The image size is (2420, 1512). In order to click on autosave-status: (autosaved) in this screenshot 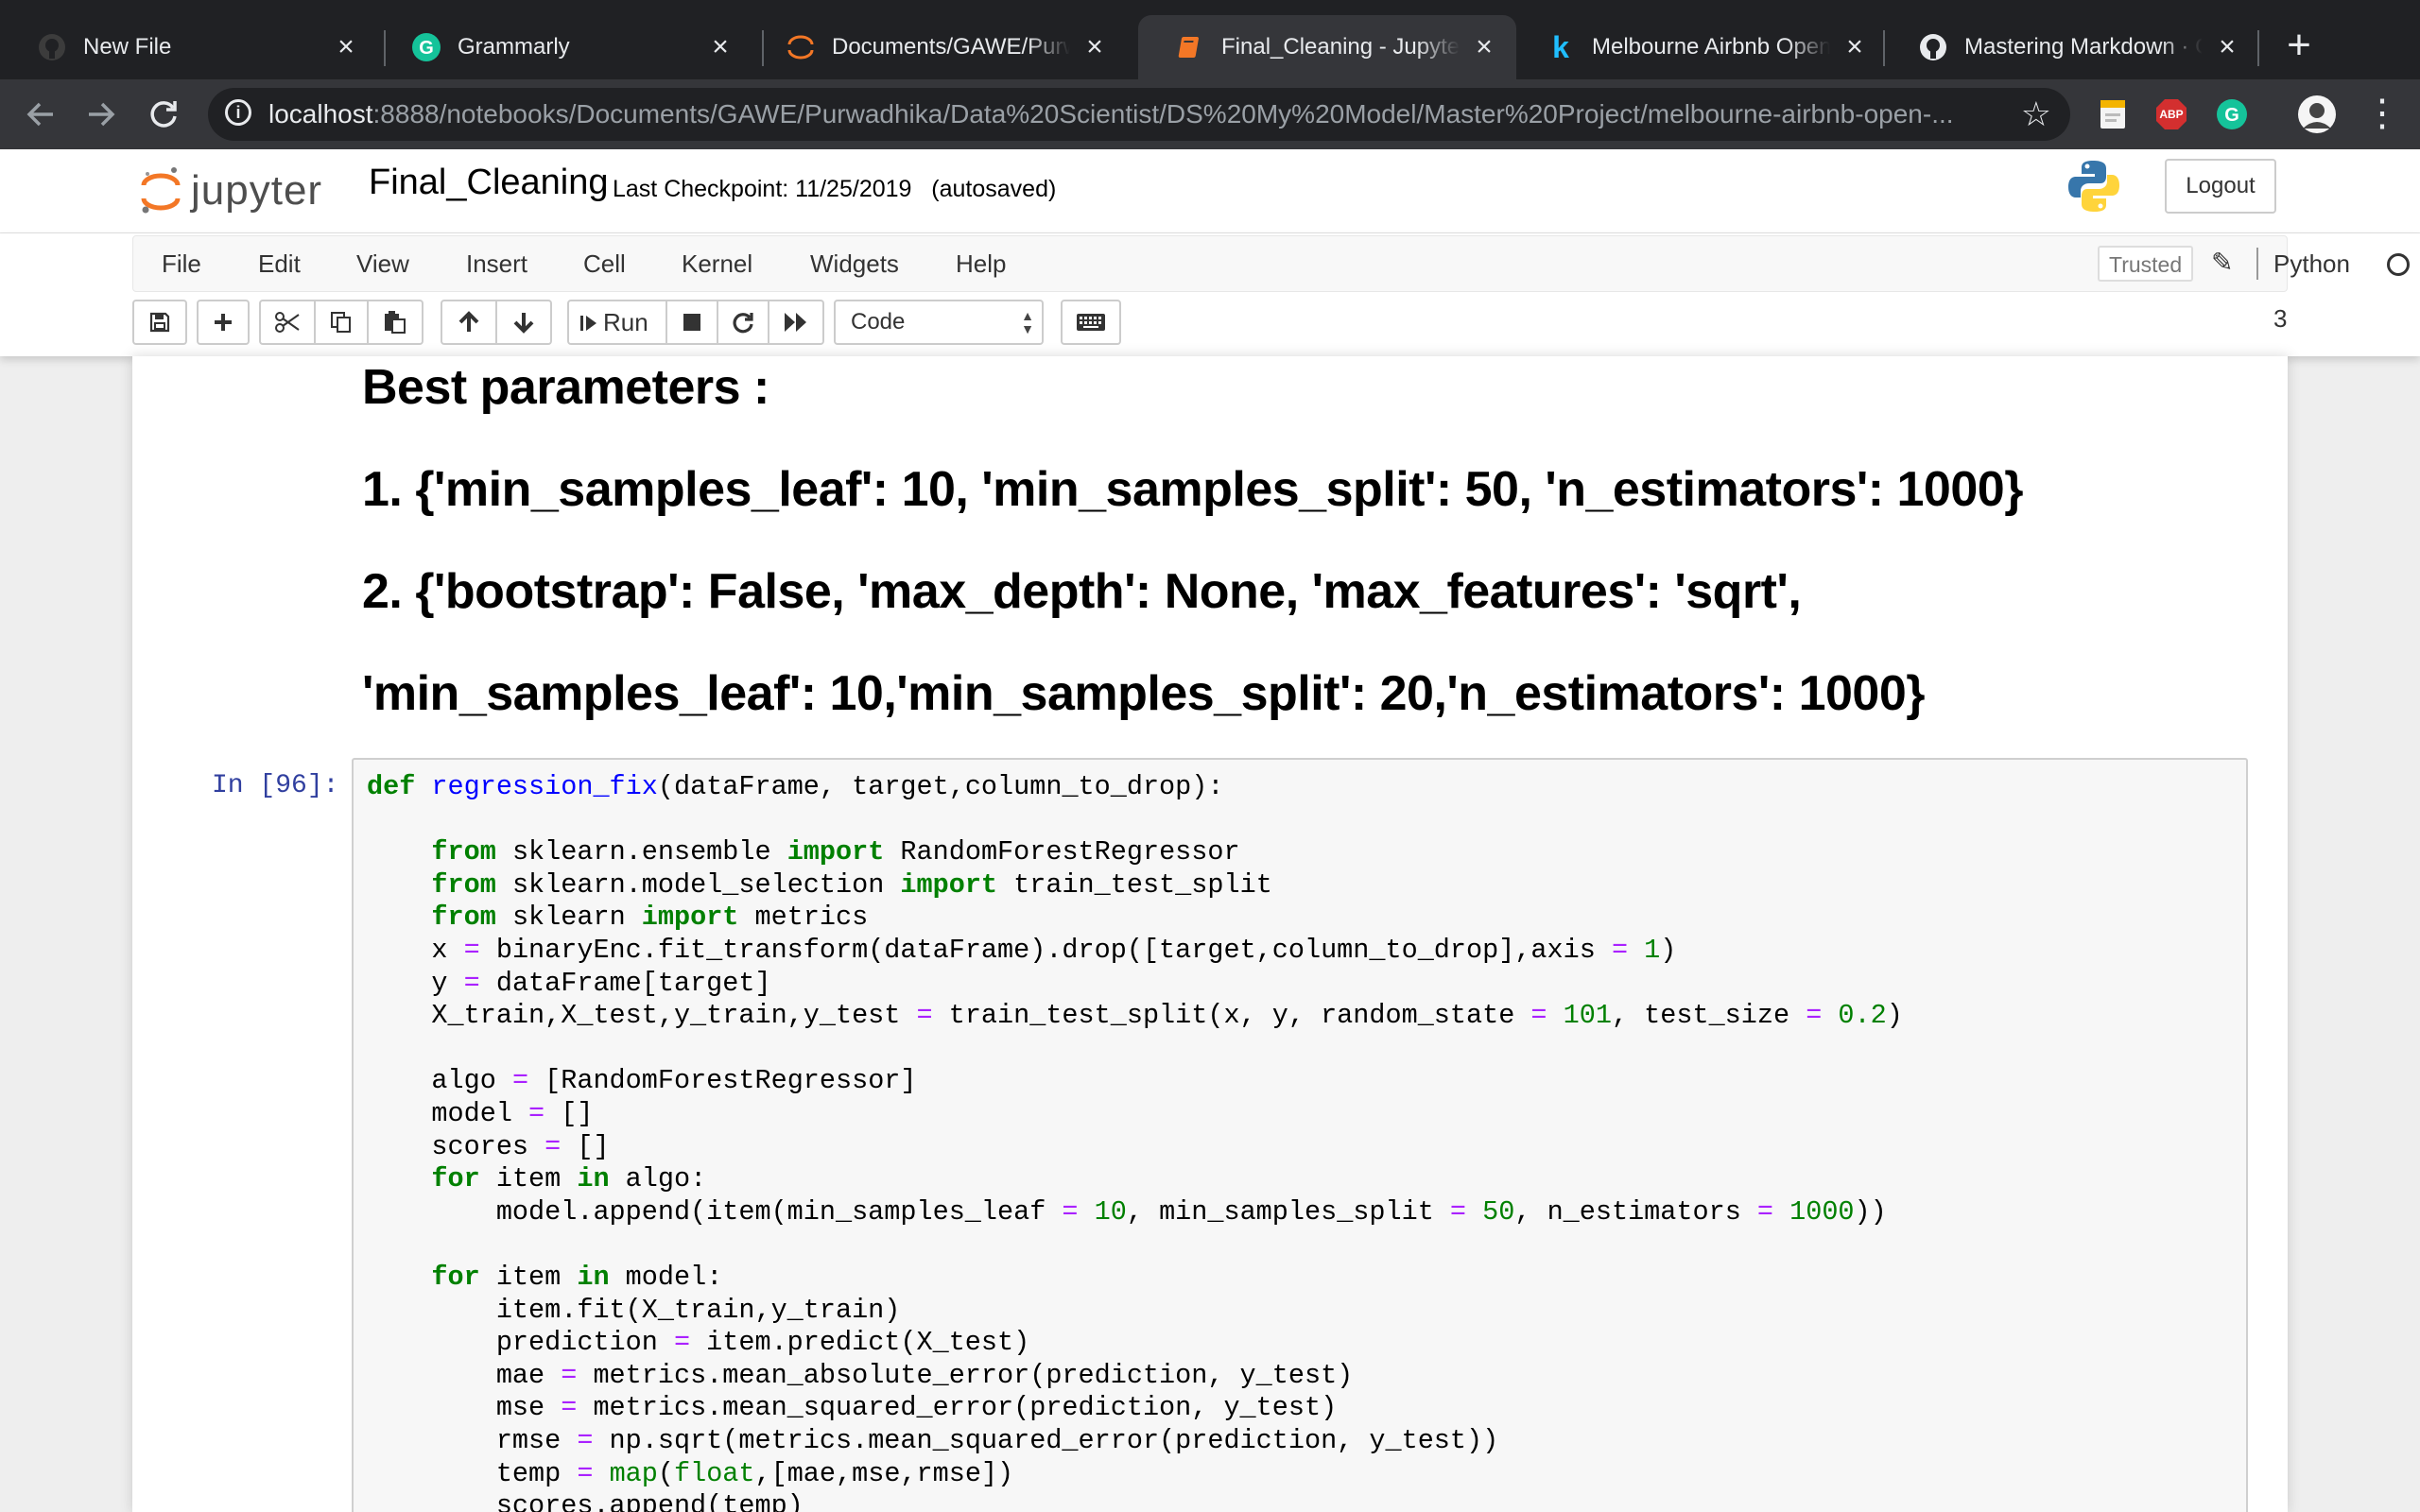, I will do `click(994, 189)`.